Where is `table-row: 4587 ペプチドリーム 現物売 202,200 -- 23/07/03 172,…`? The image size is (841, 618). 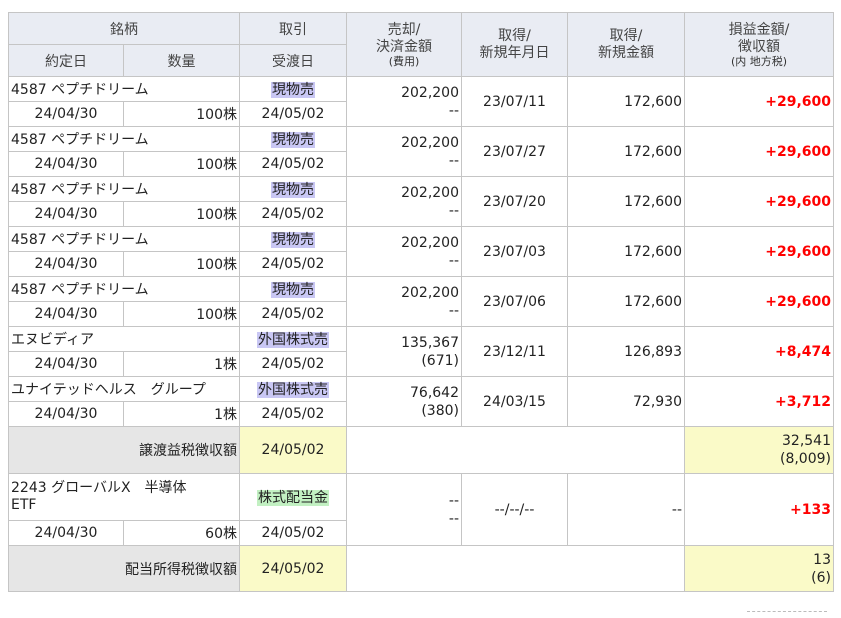 table-row: 4587 ペプチドリーム 現物売 202,200 -- 23/07/03 172,… is located at coordinates (421, 251).